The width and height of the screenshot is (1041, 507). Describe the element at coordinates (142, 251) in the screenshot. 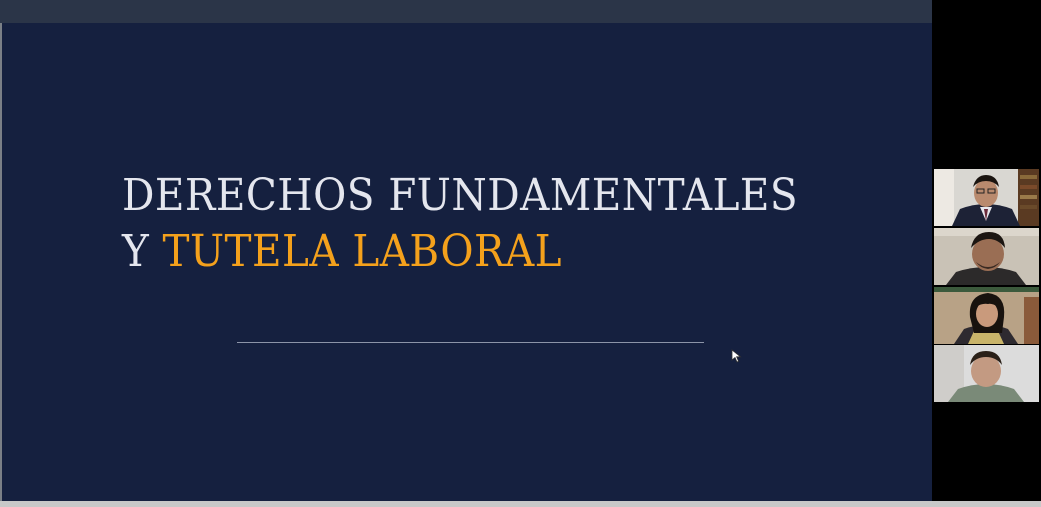

I see `slide-title-line2-prefix: Y` at that location.